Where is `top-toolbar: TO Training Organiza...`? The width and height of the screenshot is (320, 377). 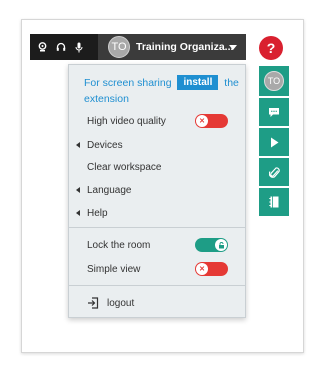 top-toolbar: TO Training Organiza... is located at coordinates (138, 47).